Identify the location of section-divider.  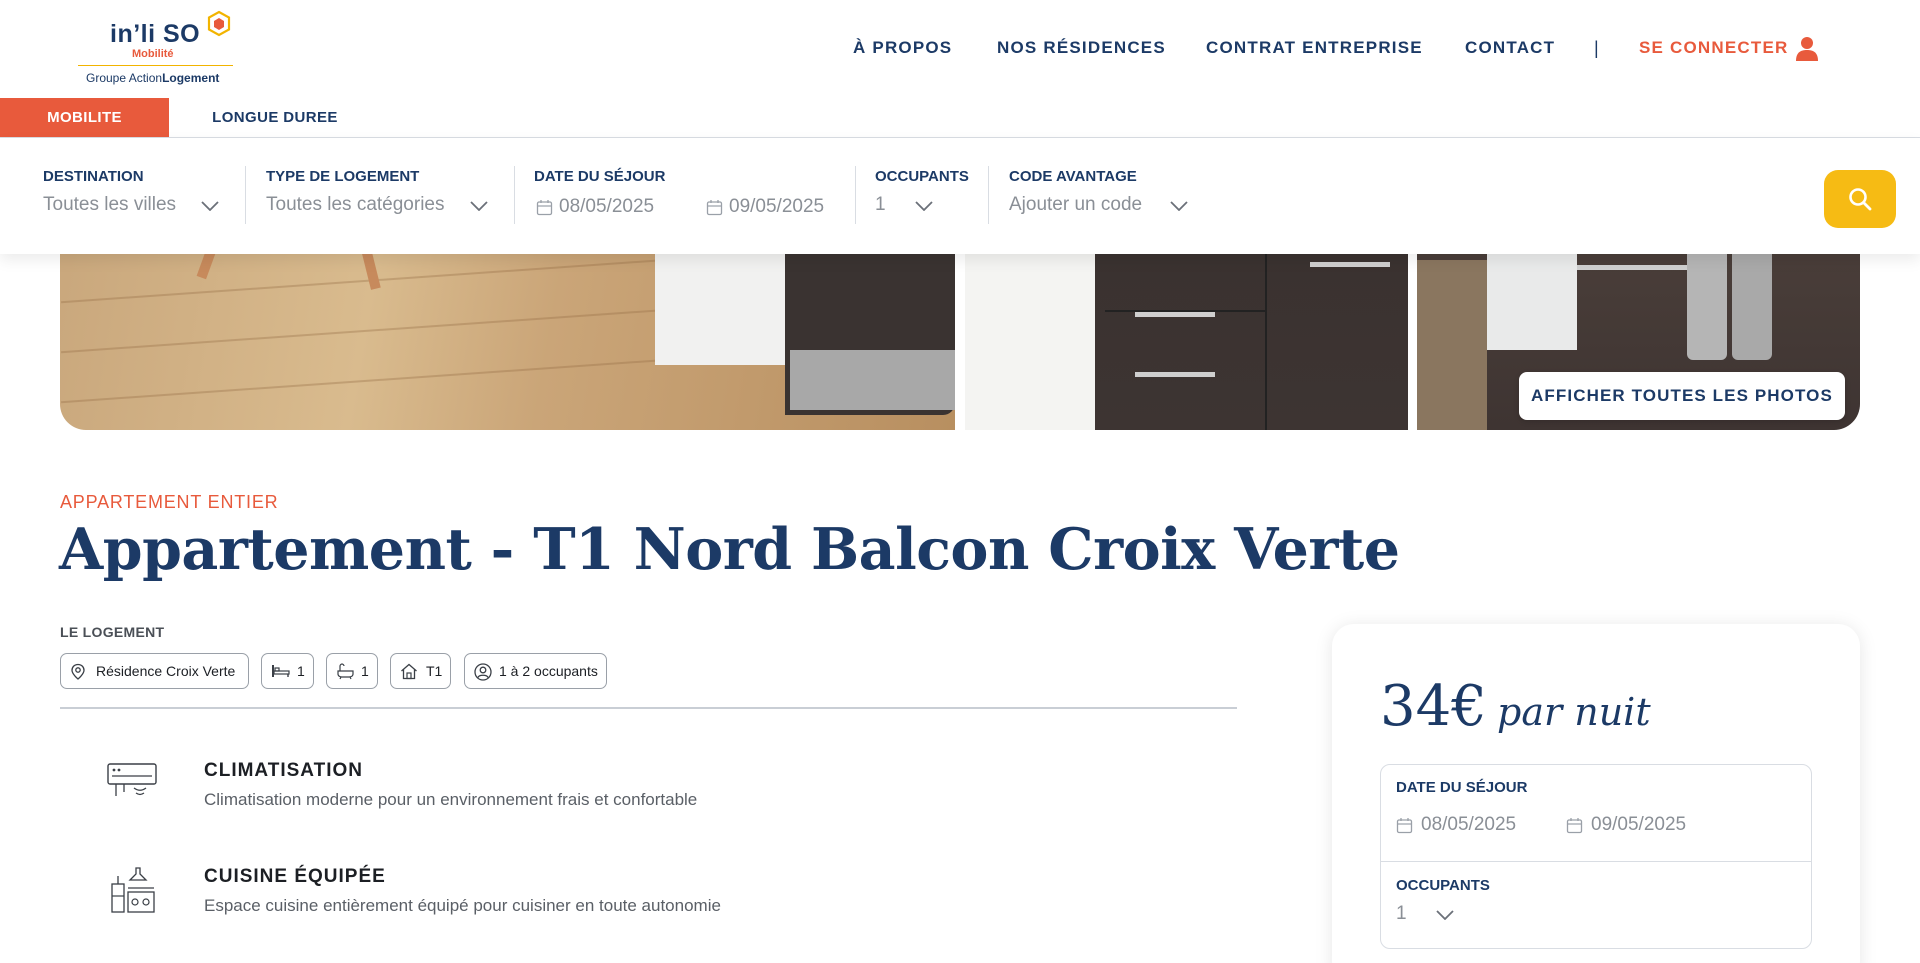
(648, 708).